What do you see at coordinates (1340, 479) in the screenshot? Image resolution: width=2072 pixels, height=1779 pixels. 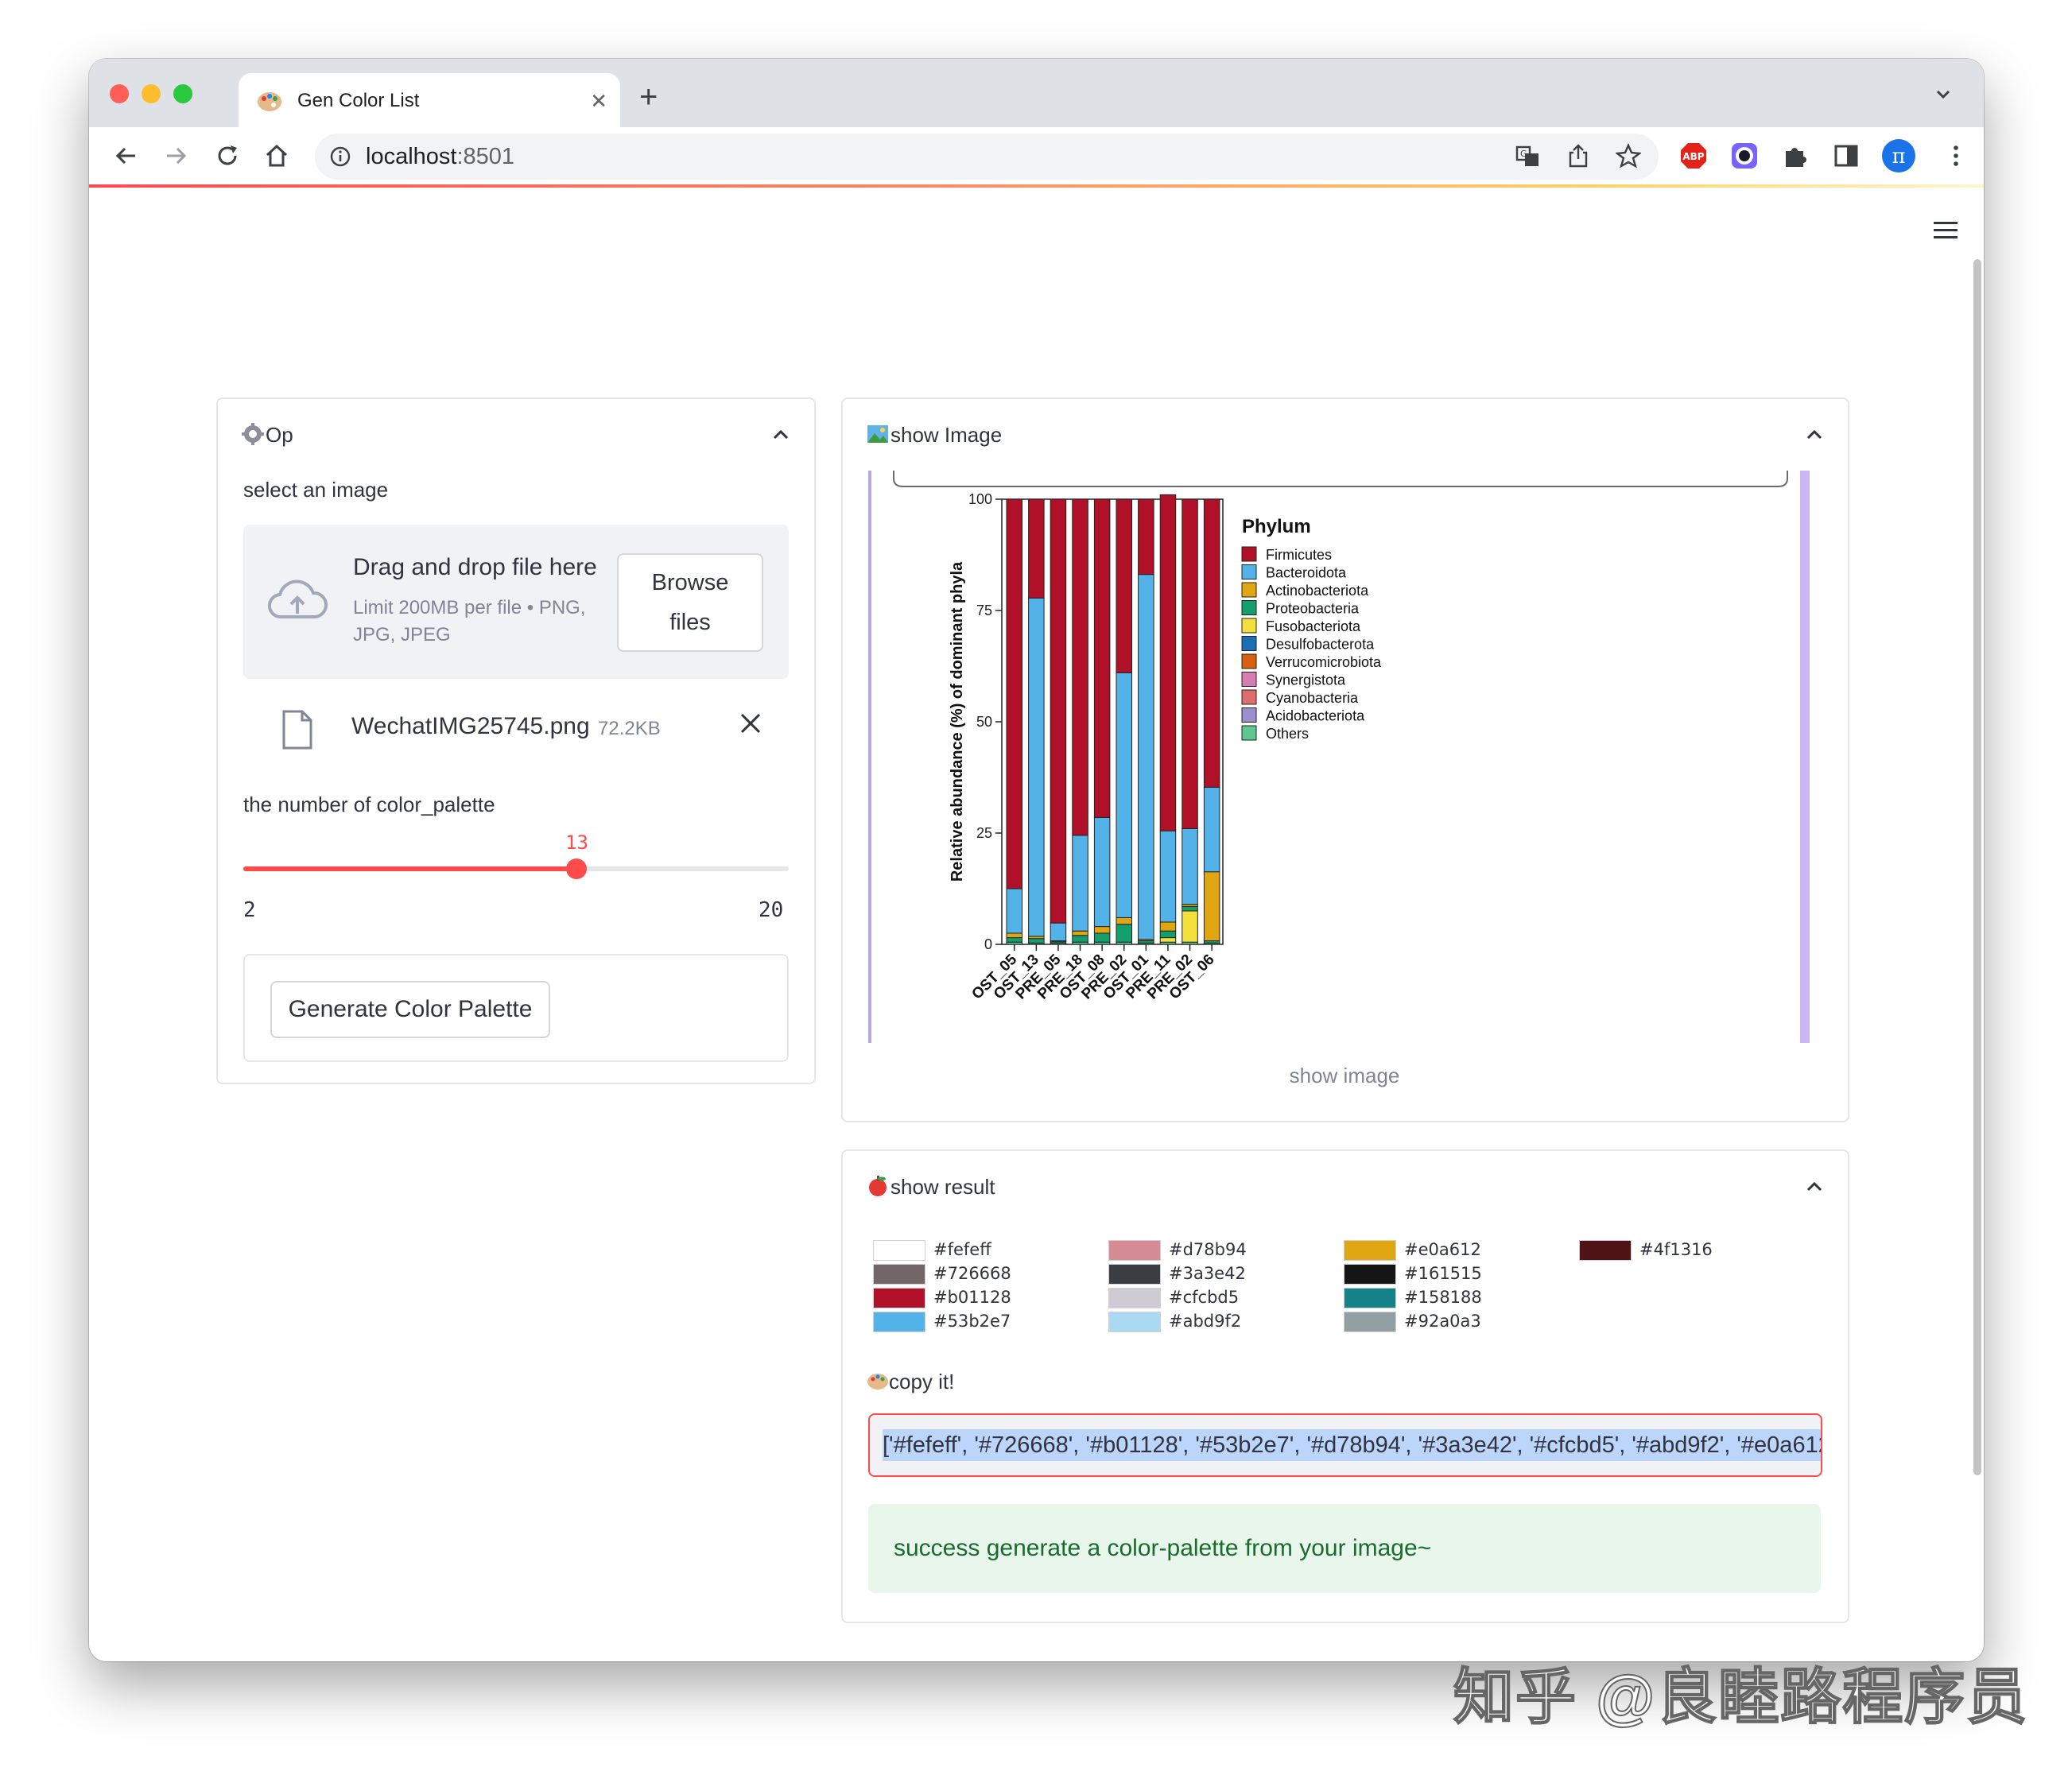 I see `frame-top-bracket` at bounding box center [1340, 479].